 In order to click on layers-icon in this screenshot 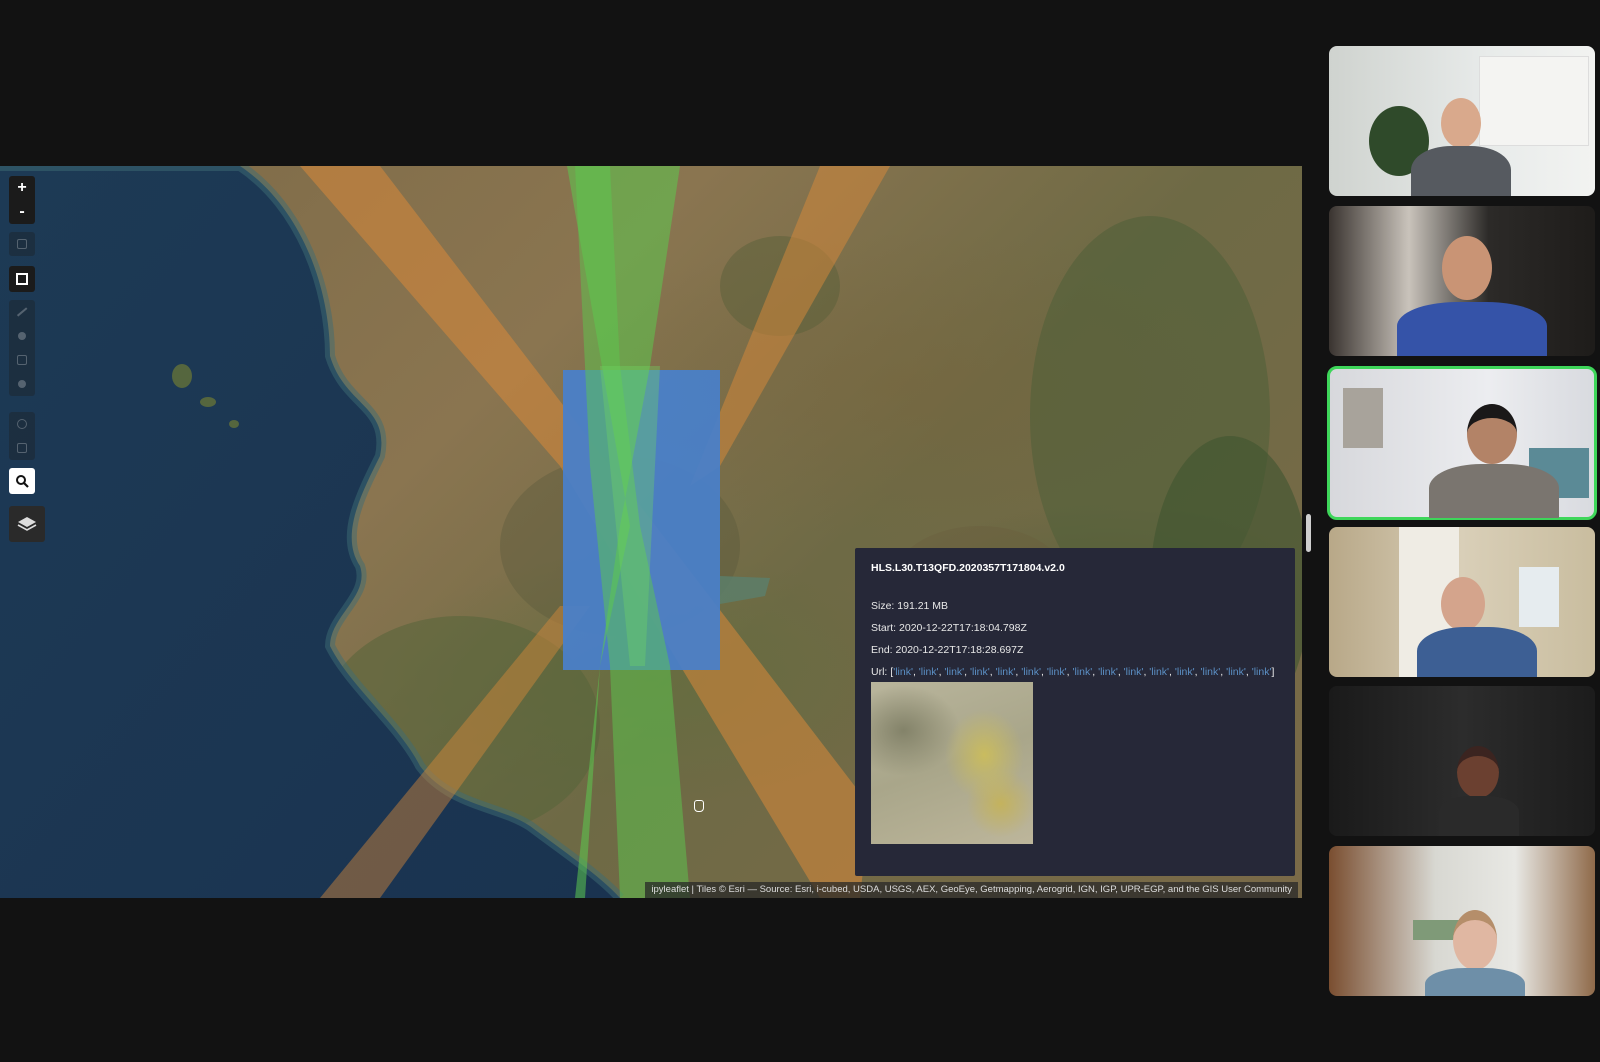, I will do `click(27, 524)`.